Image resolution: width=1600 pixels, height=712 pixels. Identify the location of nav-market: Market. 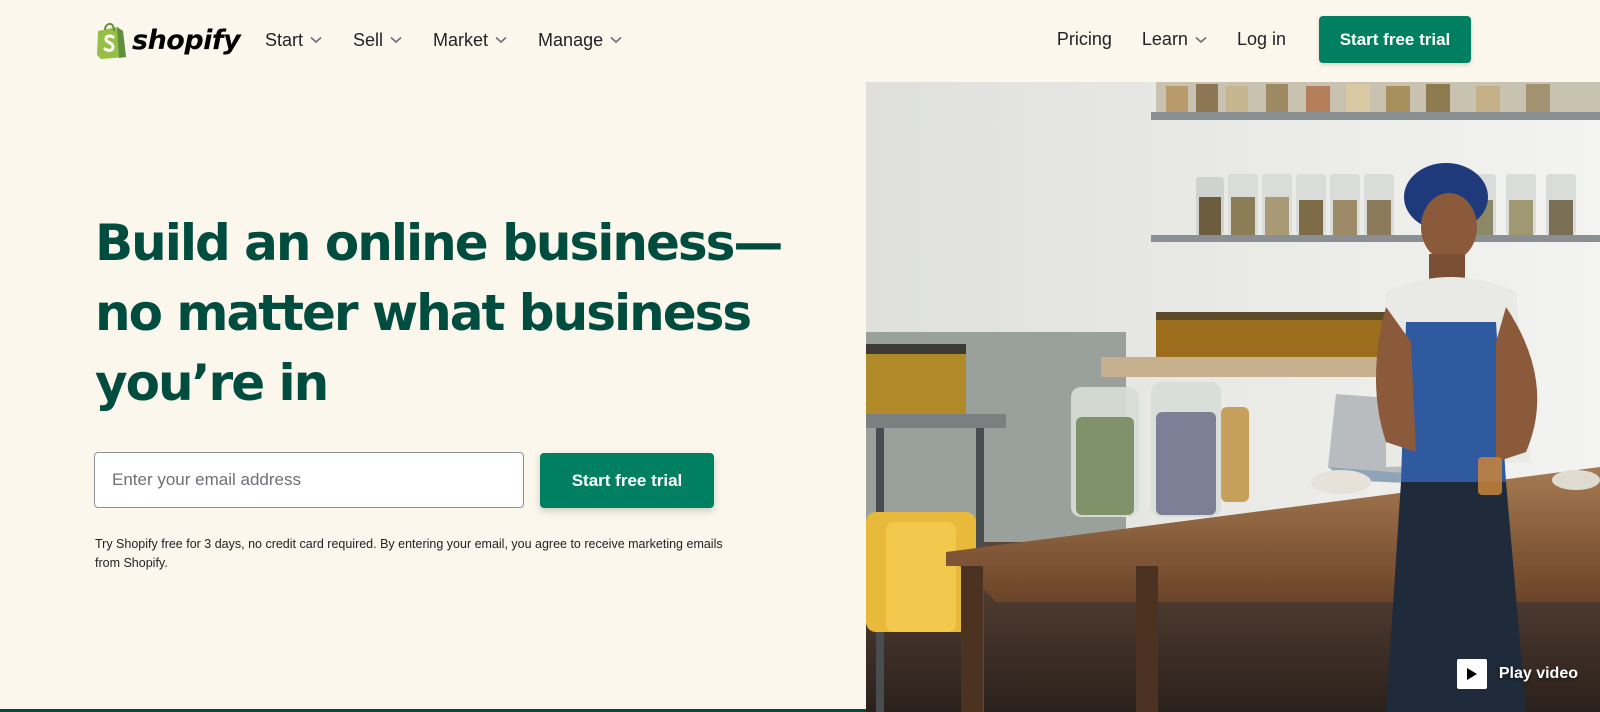
(470, 40).